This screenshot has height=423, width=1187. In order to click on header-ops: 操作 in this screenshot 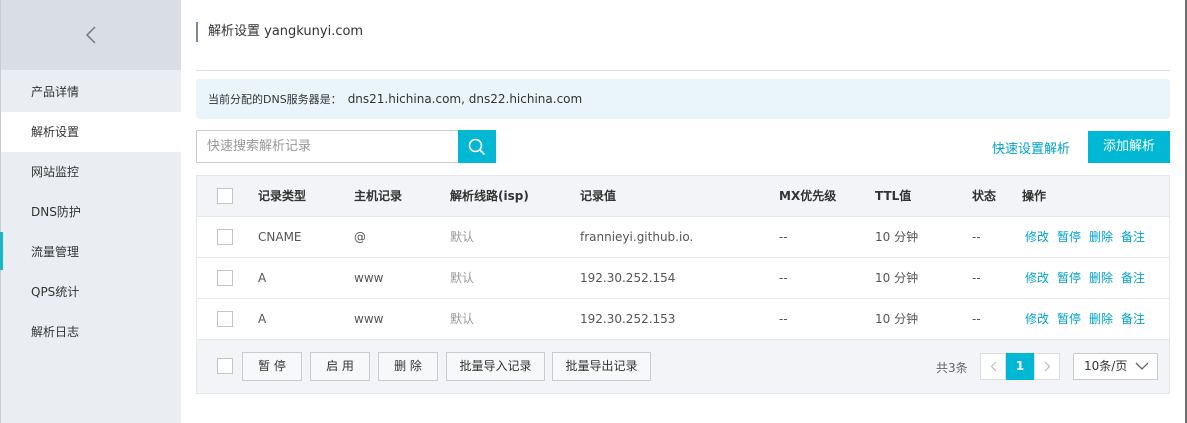, I will do `click(1034, 196)`.